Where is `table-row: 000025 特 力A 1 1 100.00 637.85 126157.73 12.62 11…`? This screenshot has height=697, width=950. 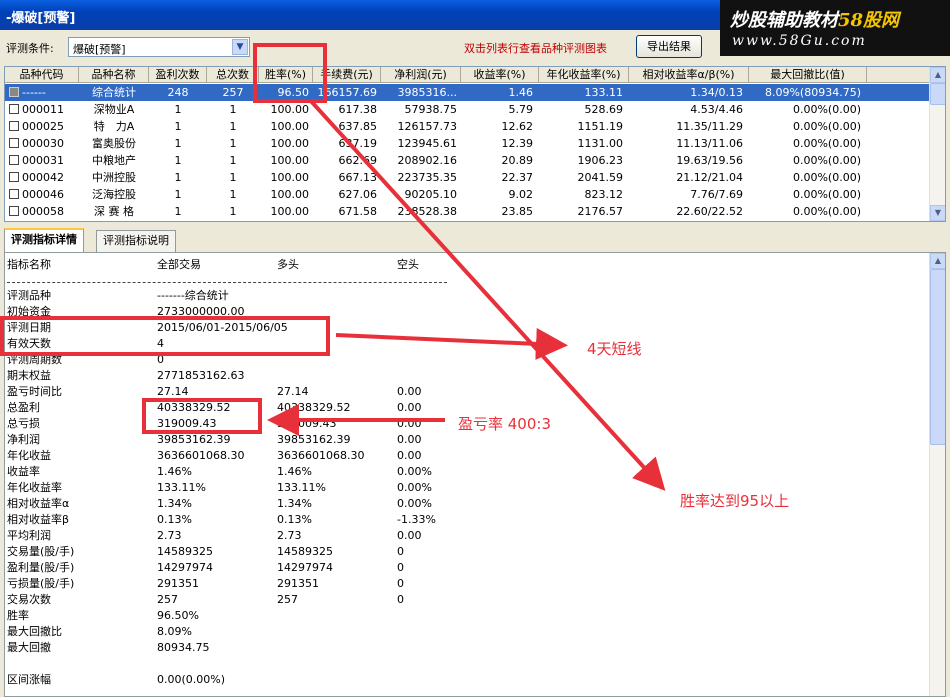
table-row: 000025 特 力A 1 1 100.00 637.85 126157.73 12.62 11… is located at coordinates (468, 126).